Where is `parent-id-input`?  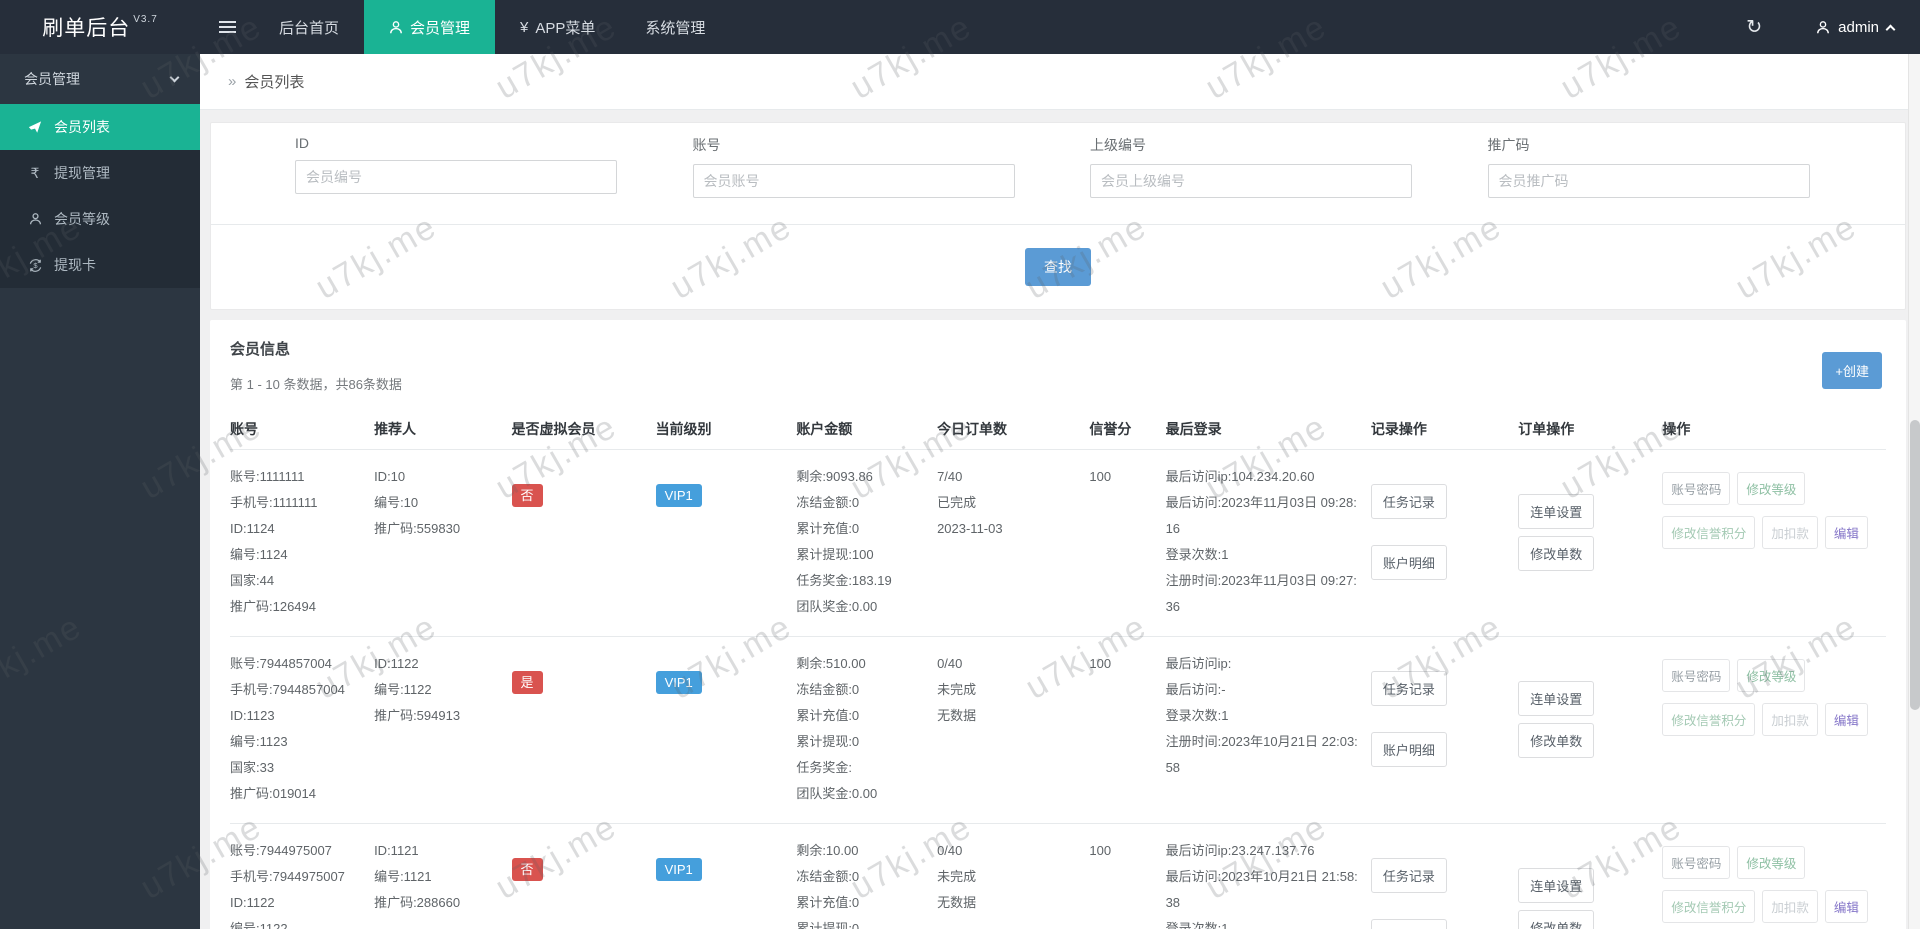 parent-id-input is located at coordinates (1251, 181).